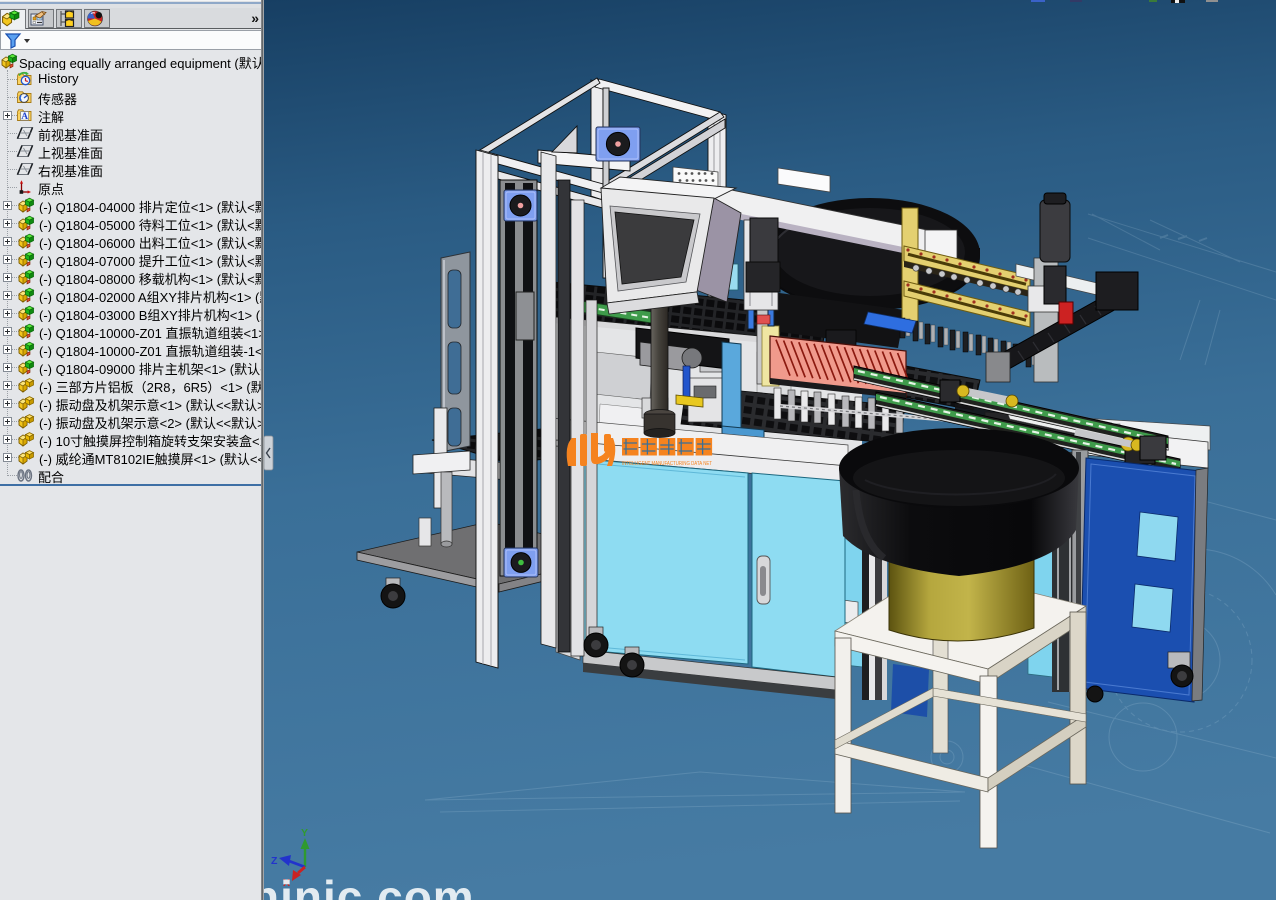  I want to click on svg-text:INTELLIGENT MANUFACTURING DATA: INTELLIGENT MANUFACTURING DATA NET, so click(667, 464).